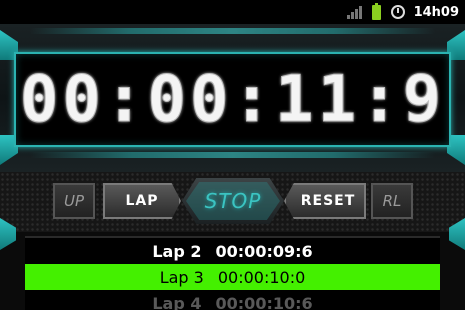  What do you see at coordinates (177, 301) in the screenshot?
I see `lap-label: Lap 4` at bounding box center [177, 301].